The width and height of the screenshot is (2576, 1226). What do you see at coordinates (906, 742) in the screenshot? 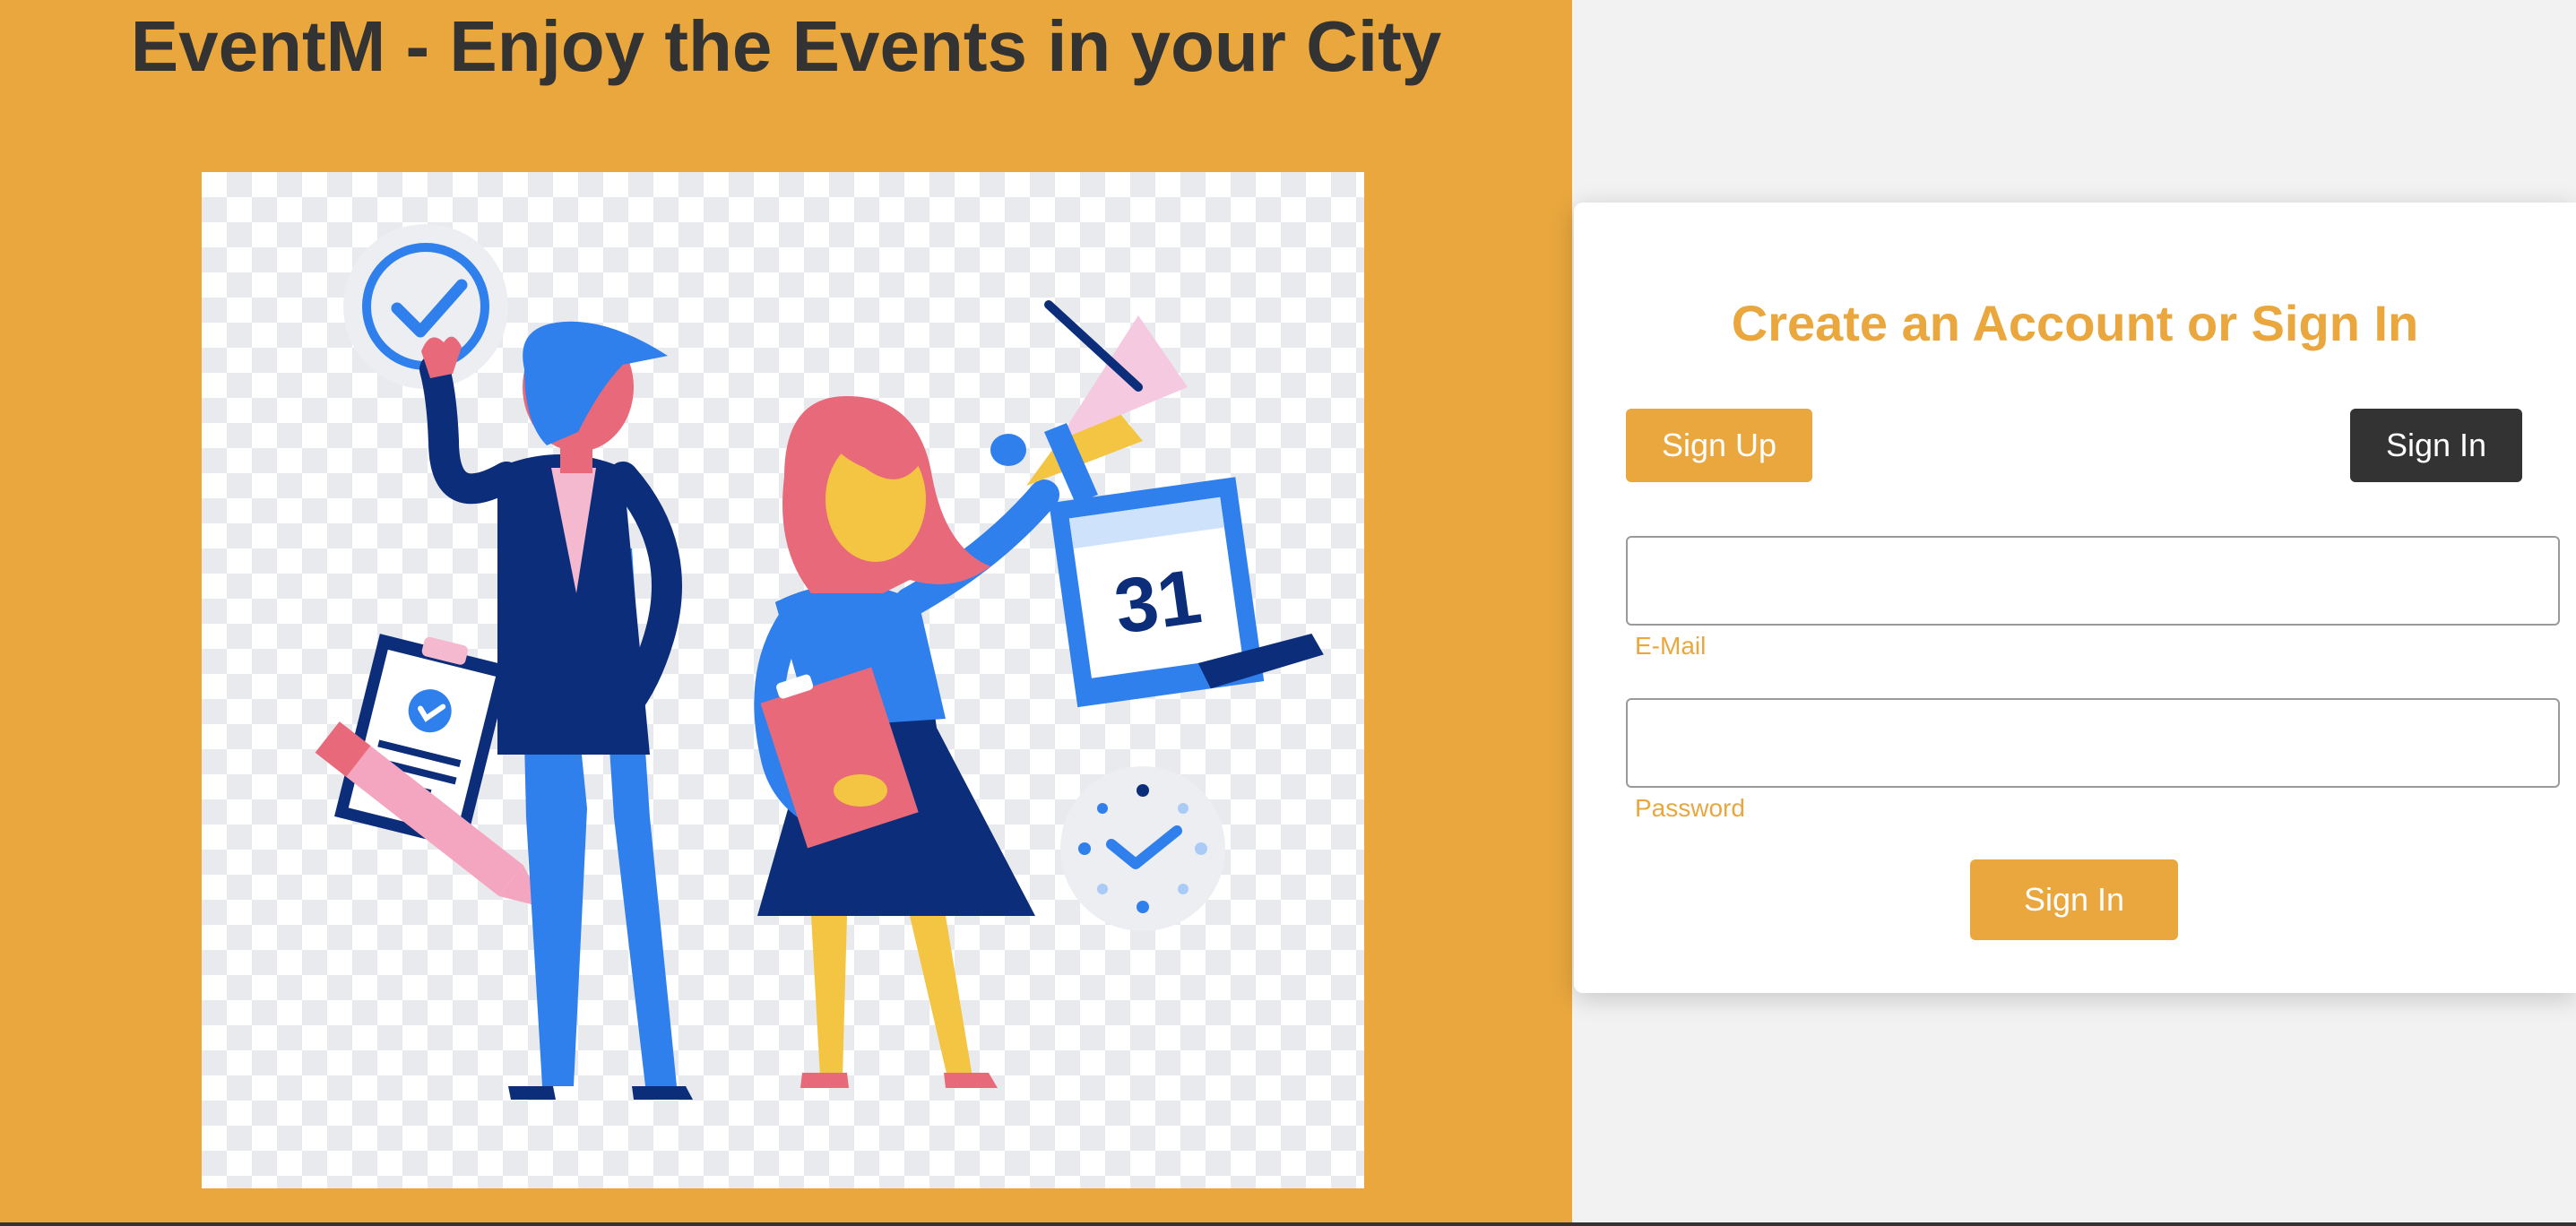
I see `woman-figure` at bounding box center [906, 742].